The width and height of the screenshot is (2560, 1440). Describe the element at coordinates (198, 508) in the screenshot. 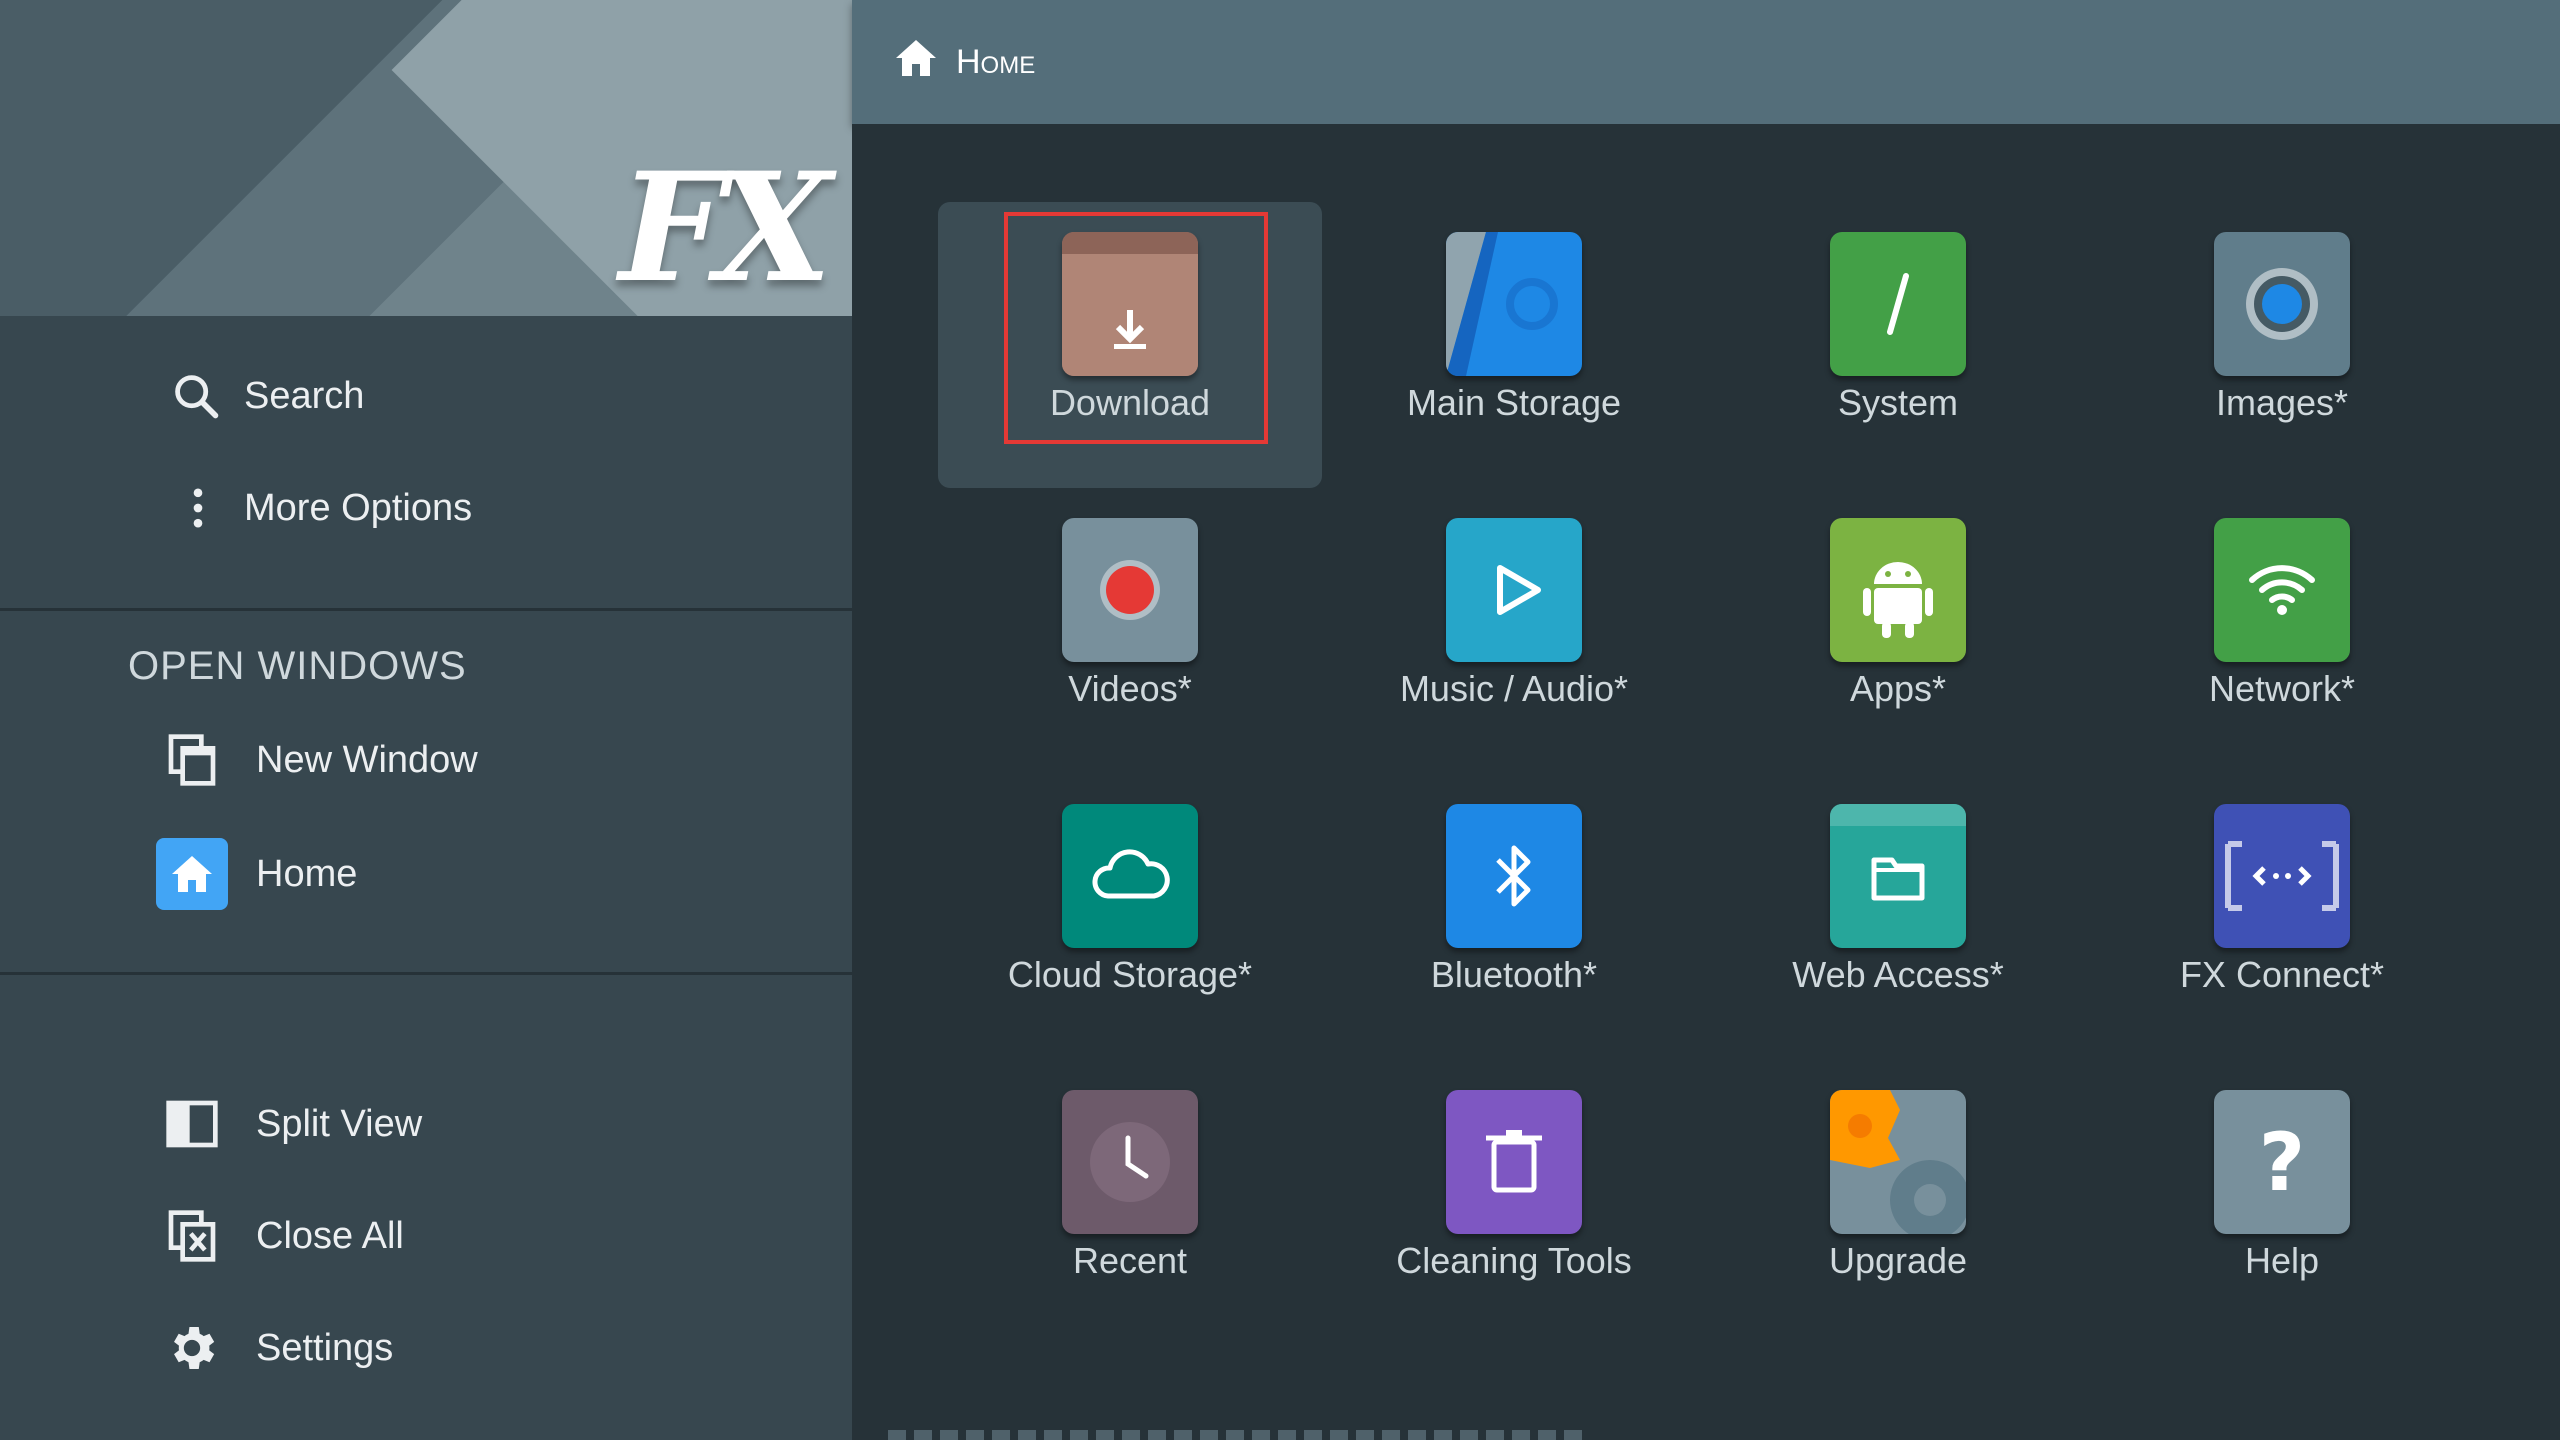

I see `more-vert-icon` at that location.